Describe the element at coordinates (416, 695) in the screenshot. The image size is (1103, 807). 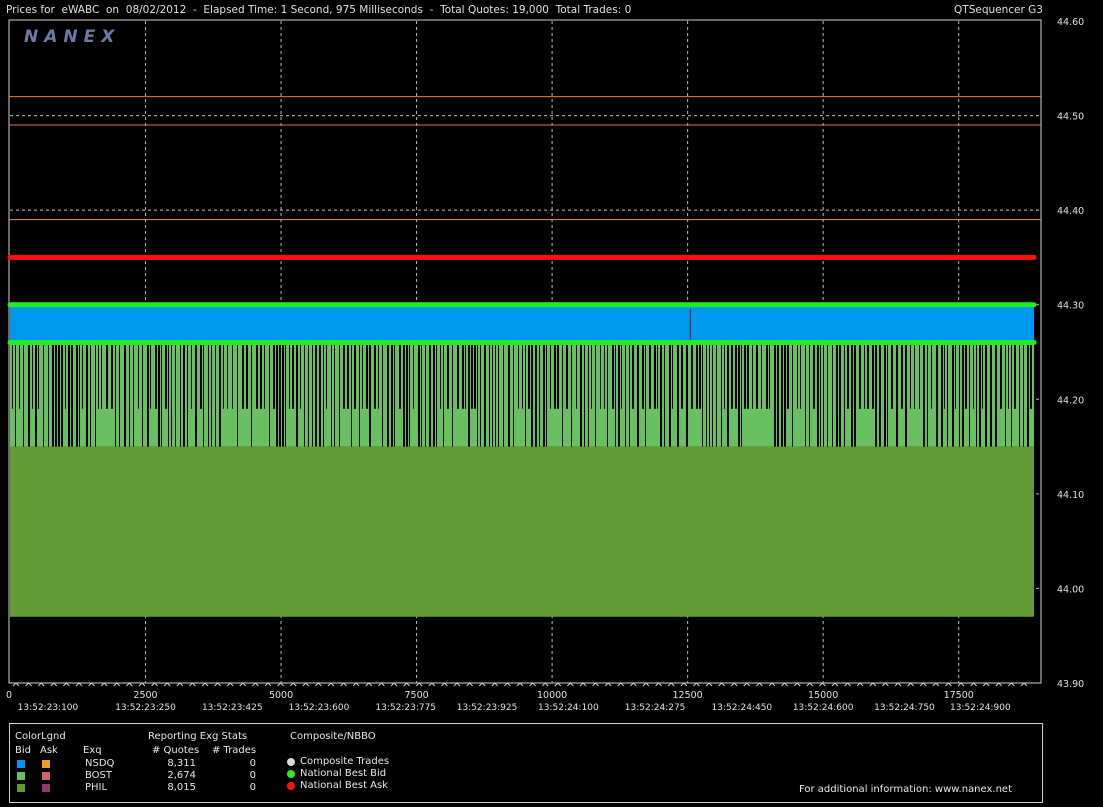
I see `x-tick-label: 7500` at that location.